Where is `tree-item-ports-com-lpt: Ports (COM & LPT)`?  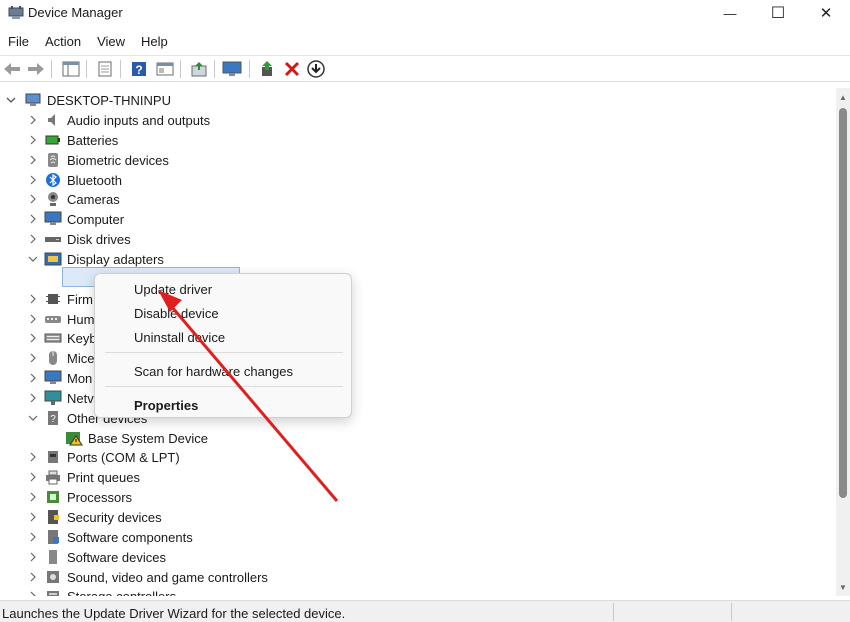
tree-item-ports-com-lpt: Ports (COM & LPT) is located at coordinates (105, 457).